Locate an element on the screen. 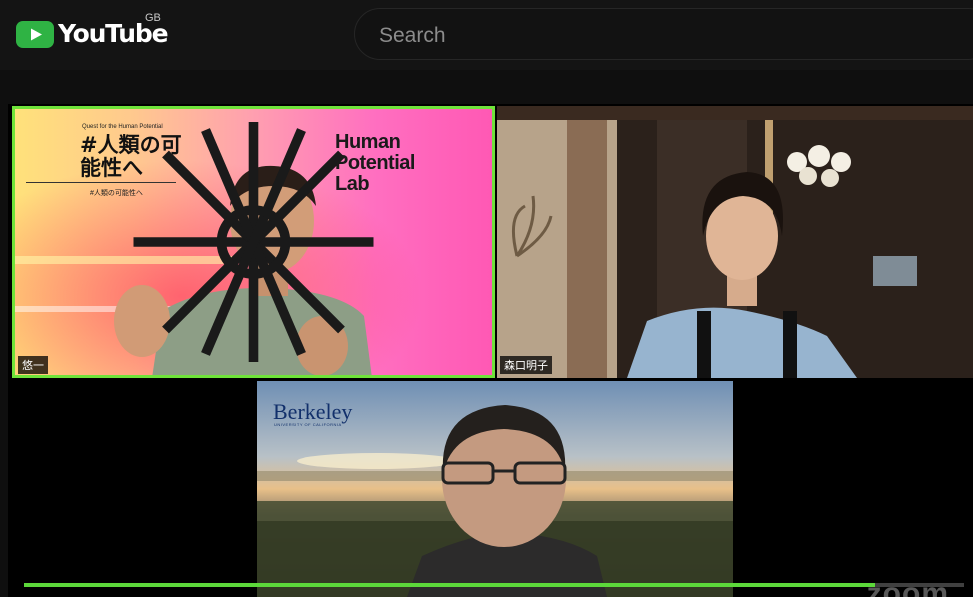  youtube-logo: YouTube is located at coordinates (92, 33).